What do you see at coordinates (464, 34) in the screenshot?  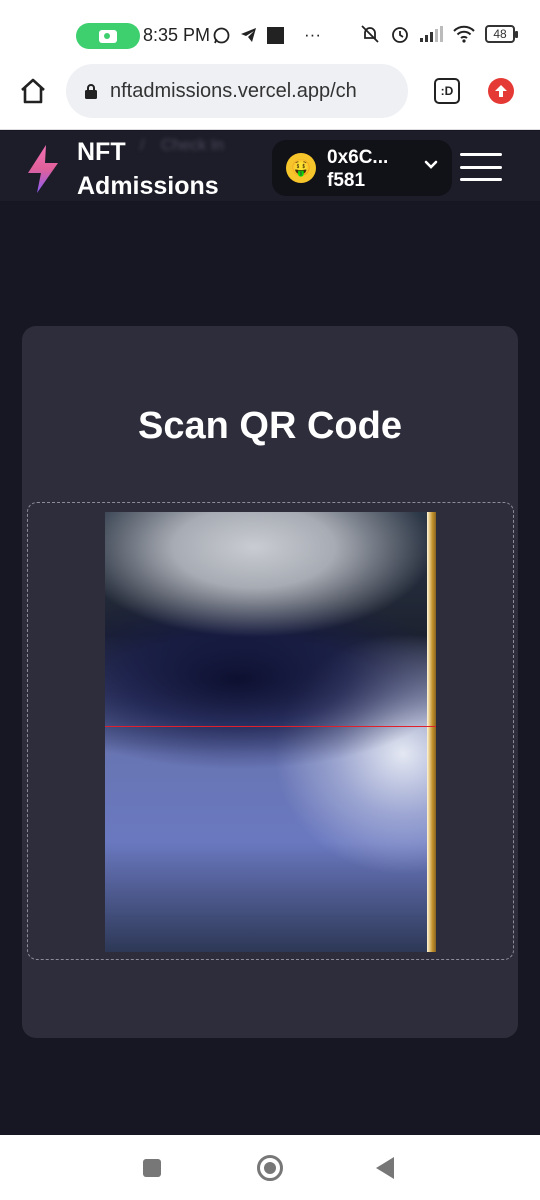 I see `wifi-icon` at bounding box center [464, 34].